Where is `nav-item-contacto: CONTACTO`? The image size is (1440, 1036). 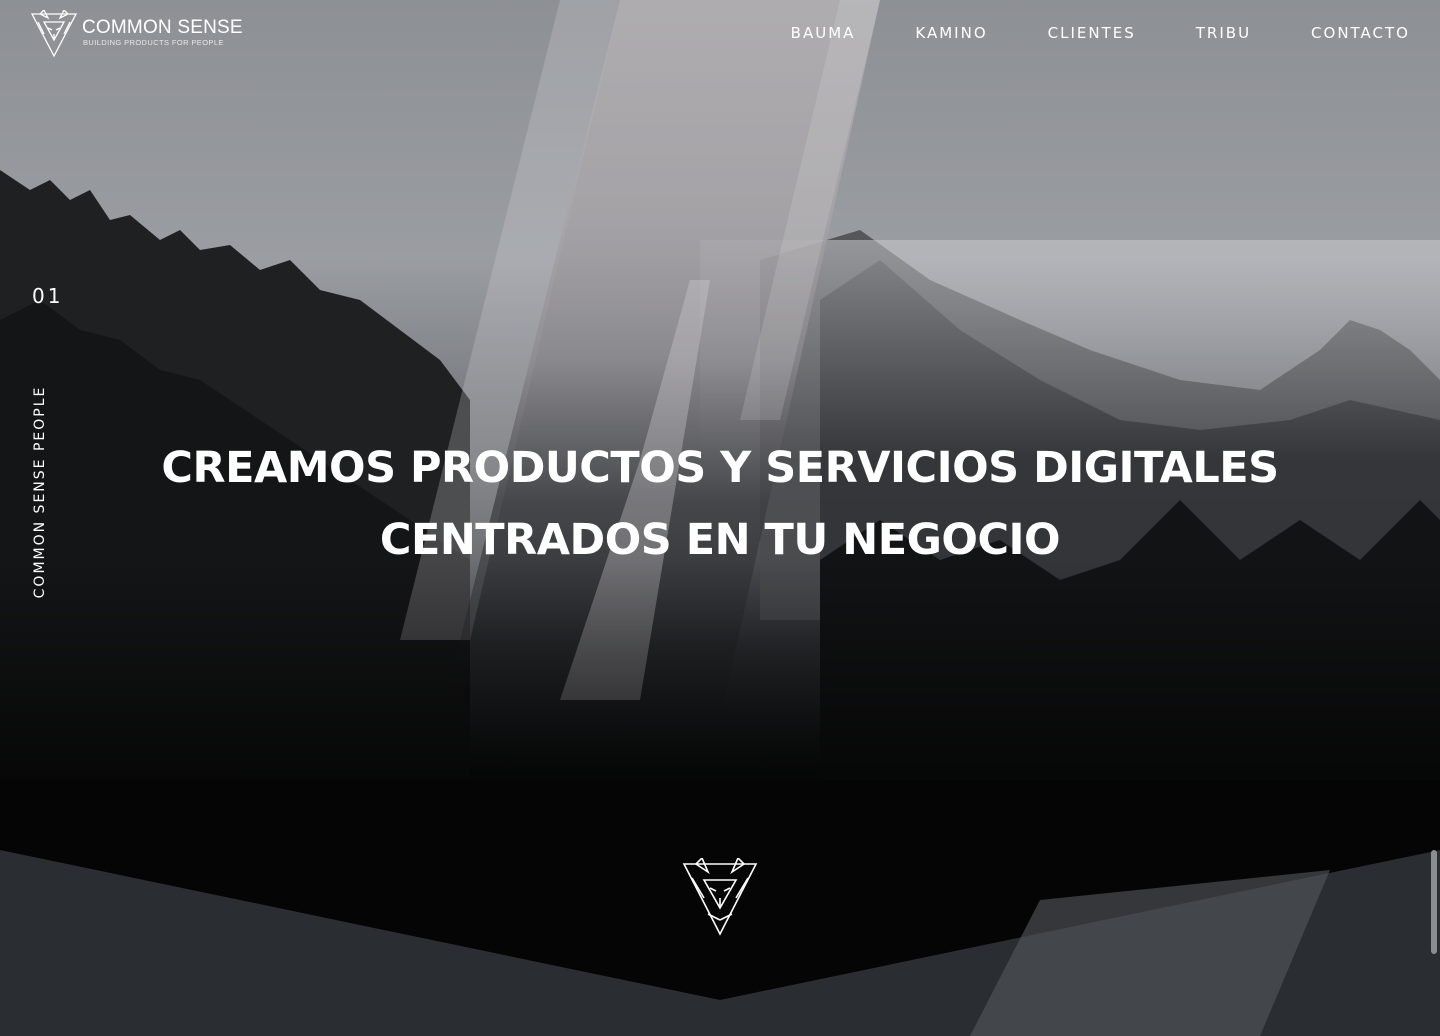
nav-item-contacto: CONTACTO is located at coordinates (1360, 33).